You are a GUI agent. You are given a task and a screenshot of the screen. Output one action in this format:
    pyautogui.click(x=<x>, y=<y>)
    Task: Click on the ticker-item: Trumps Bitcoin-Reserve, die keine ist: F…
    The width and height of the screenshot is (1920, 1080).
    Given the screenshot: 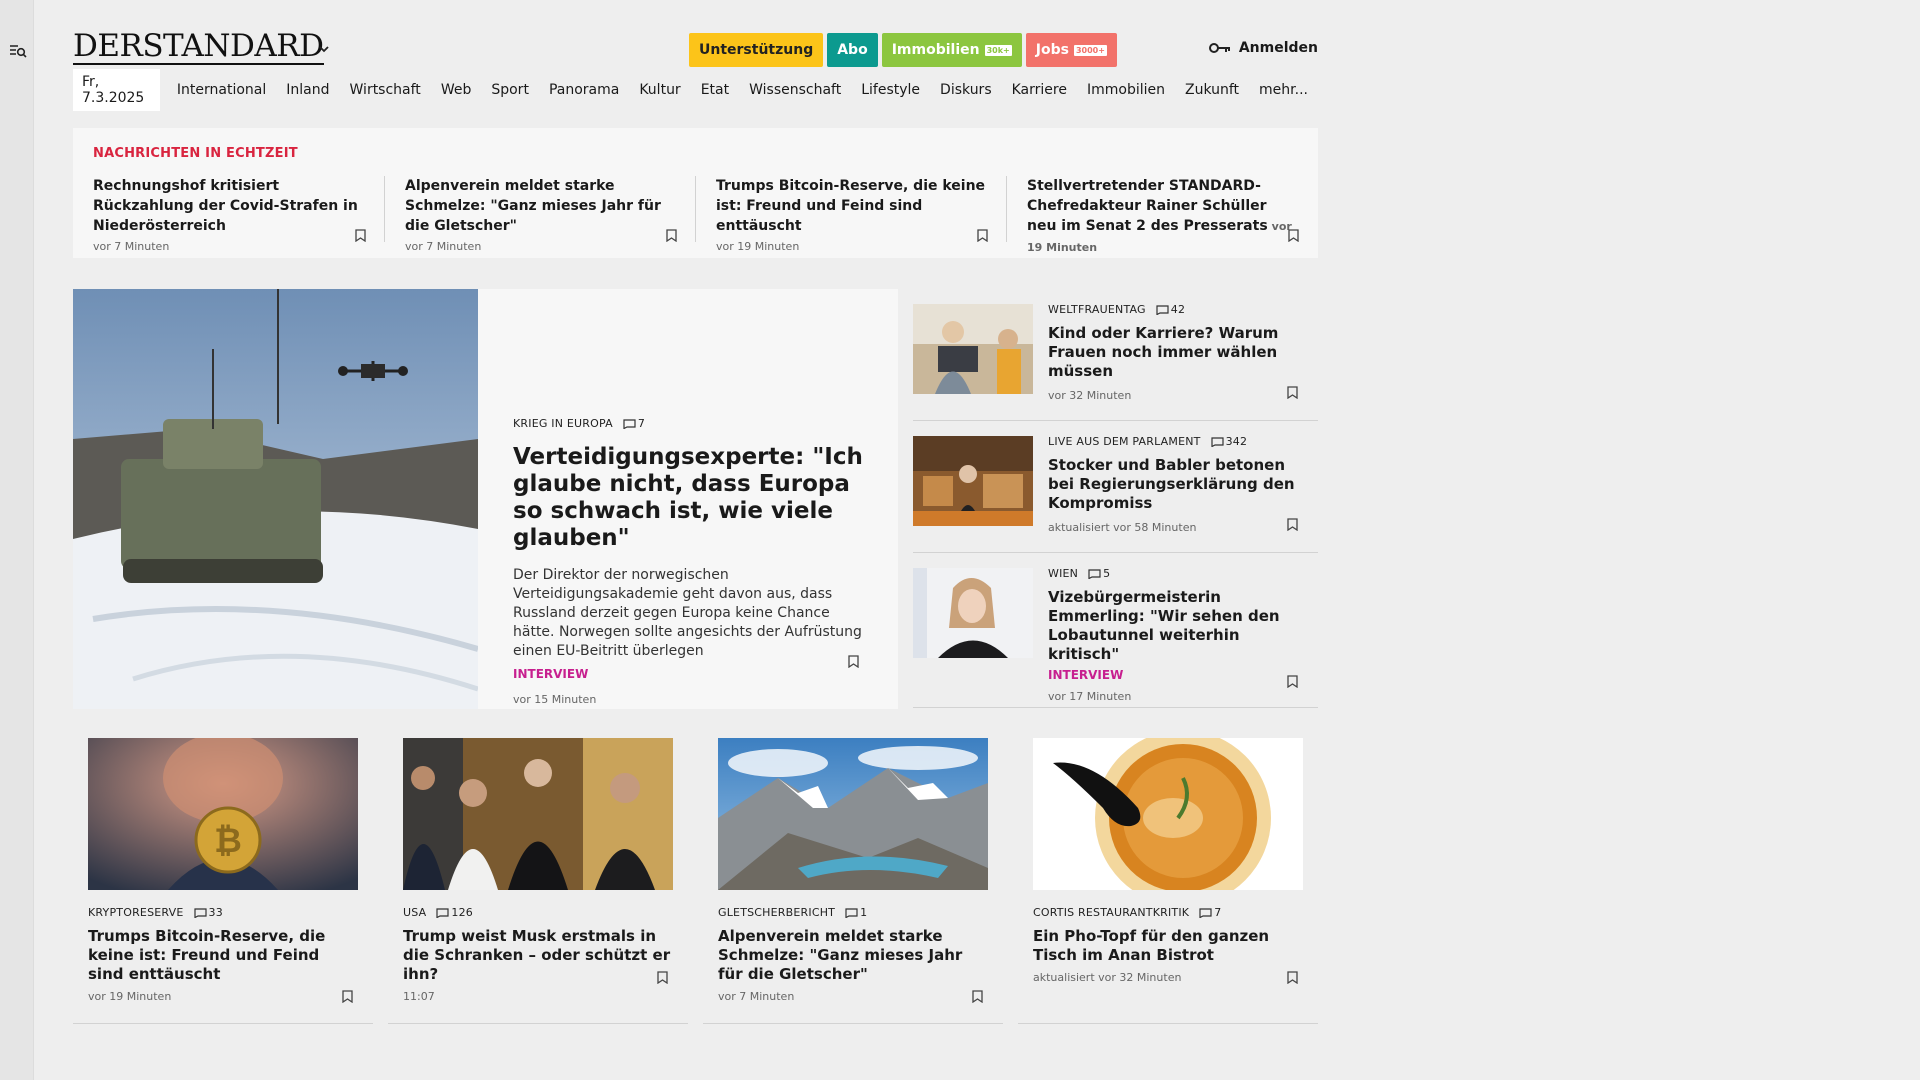 What is the action you would take?
    pyautogui.click(x=850, y=214)
    